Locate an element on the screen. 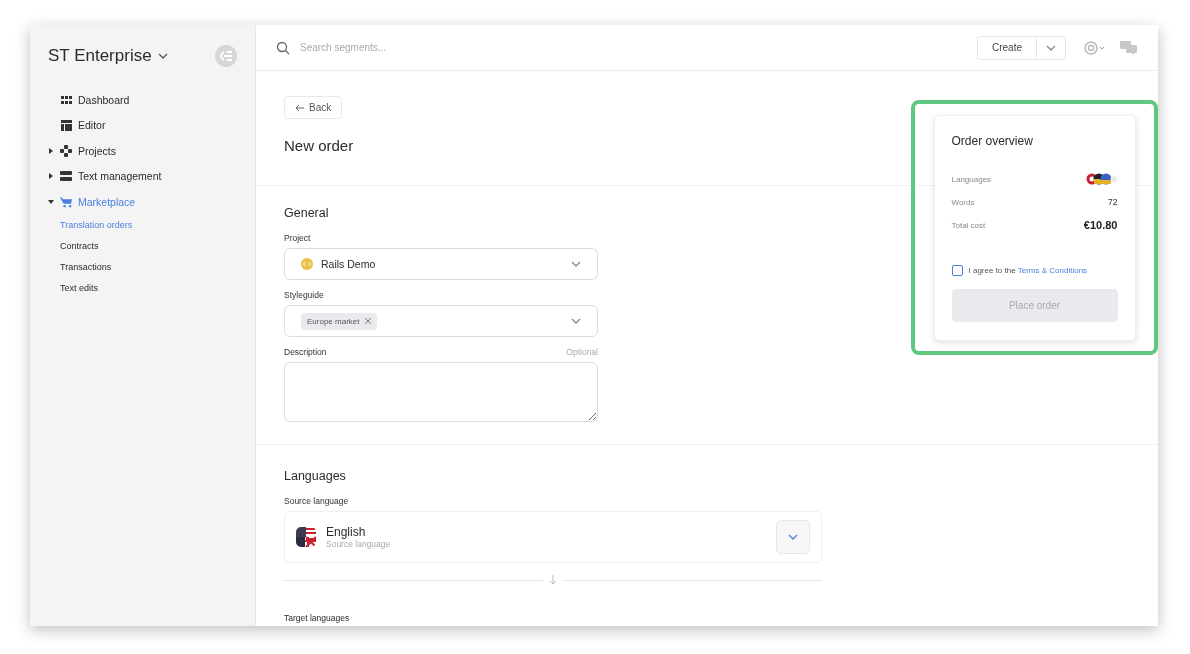 This screenshot has height=654, width=1190. sidebar-subitem: Text edits is located at coordinates (142, 288).